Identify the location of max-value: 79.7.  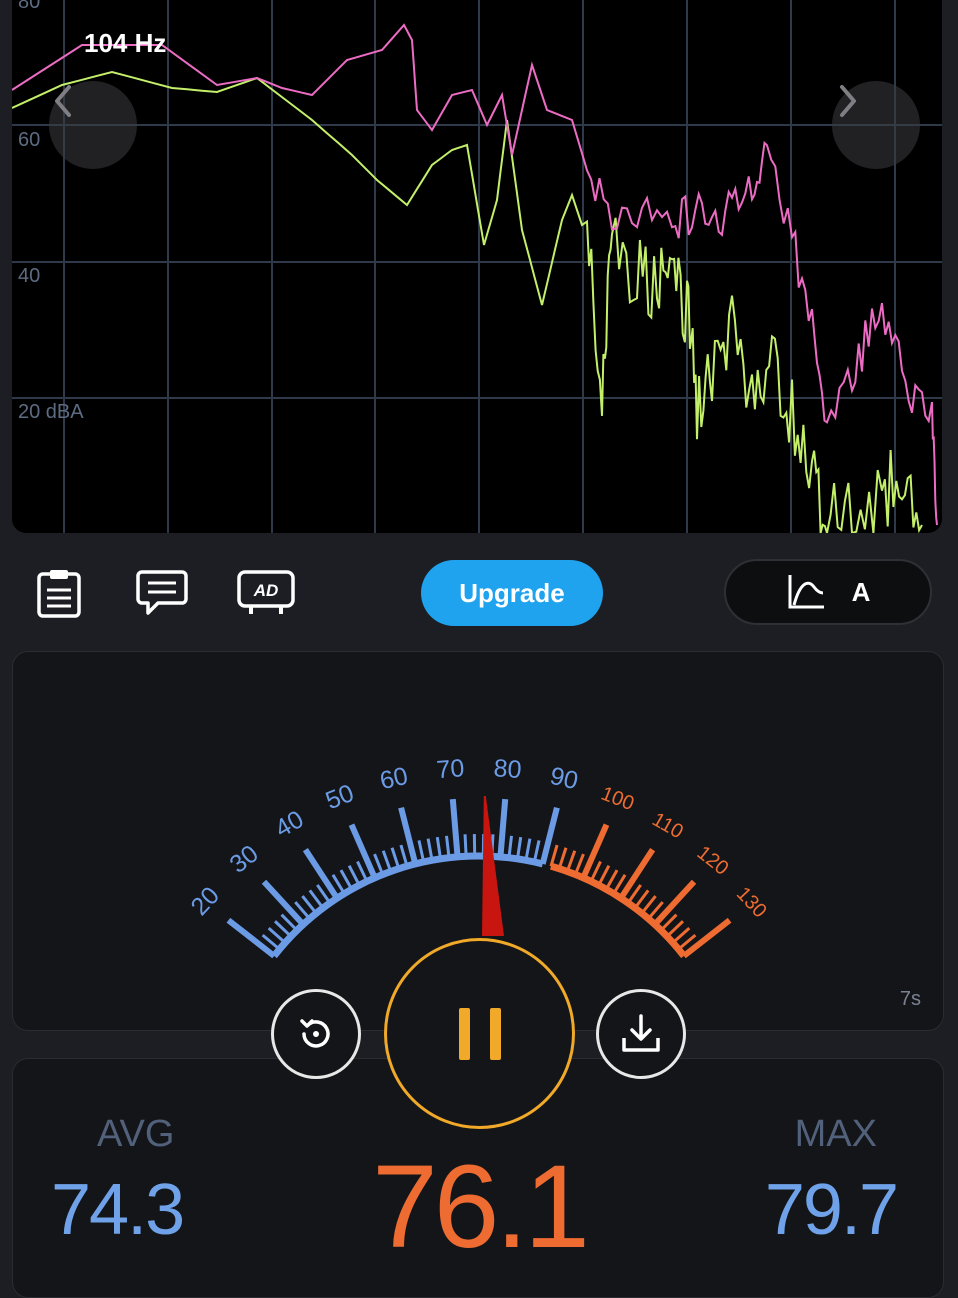
(831, 1210).